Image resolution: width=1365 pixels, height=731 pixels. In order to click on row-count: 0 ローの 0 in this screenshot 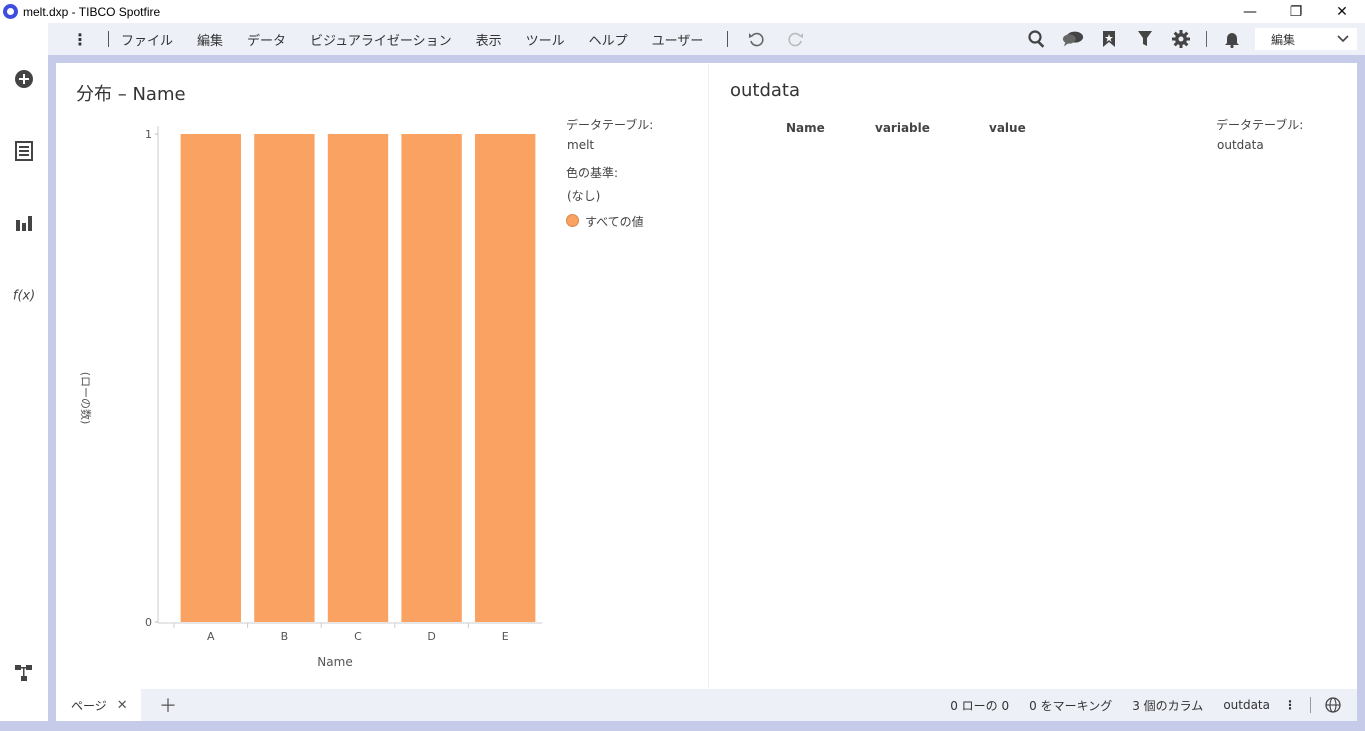, I will do `click(980, 705)`.